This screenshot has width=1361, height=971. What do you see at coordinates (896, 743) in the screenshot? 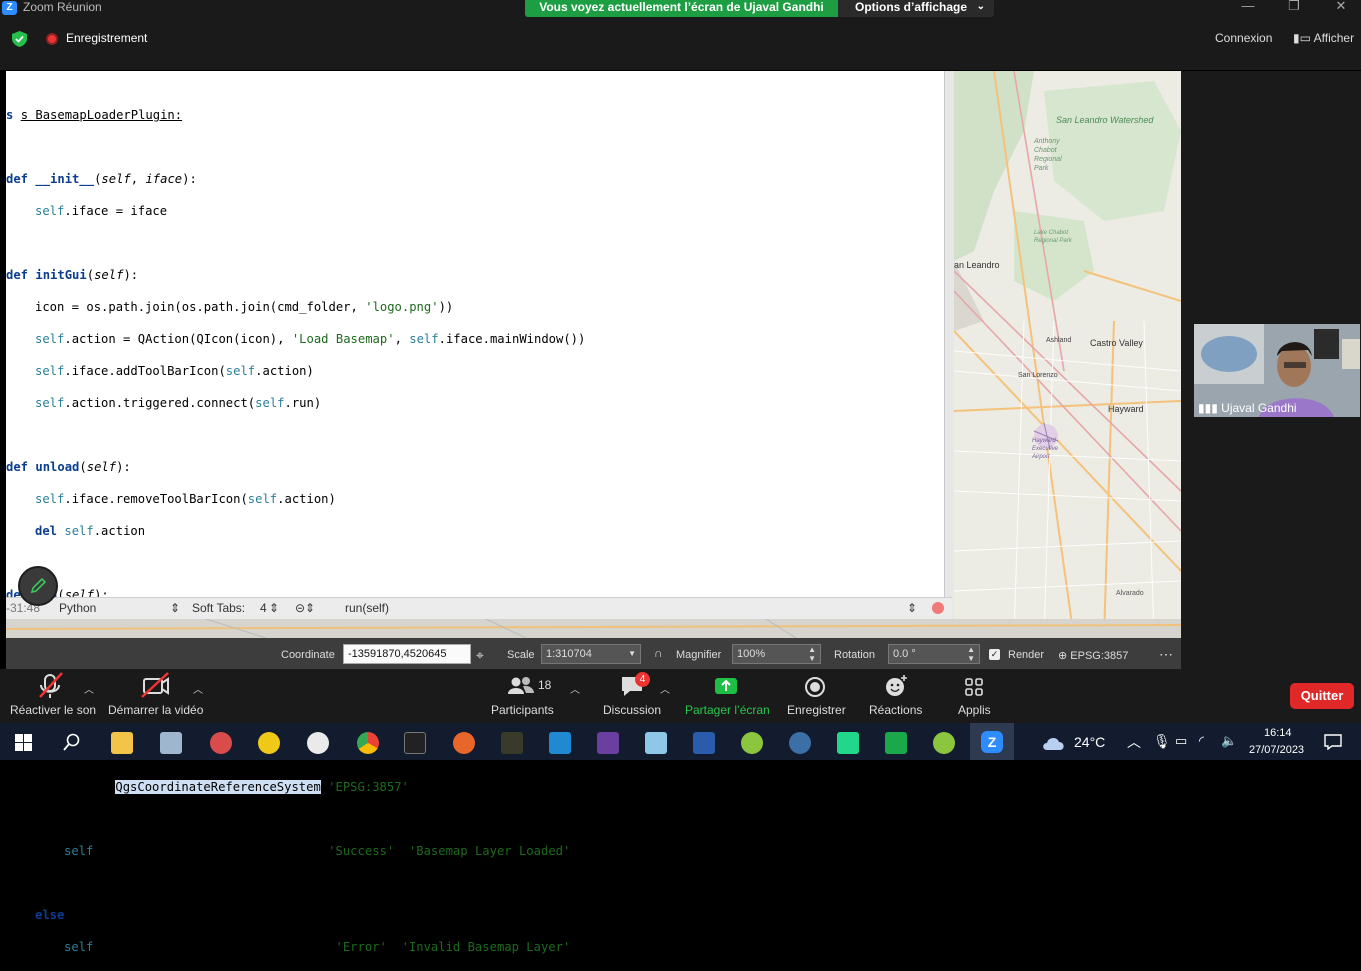
I see `app-d-icon` at bounding box center [896, 743].